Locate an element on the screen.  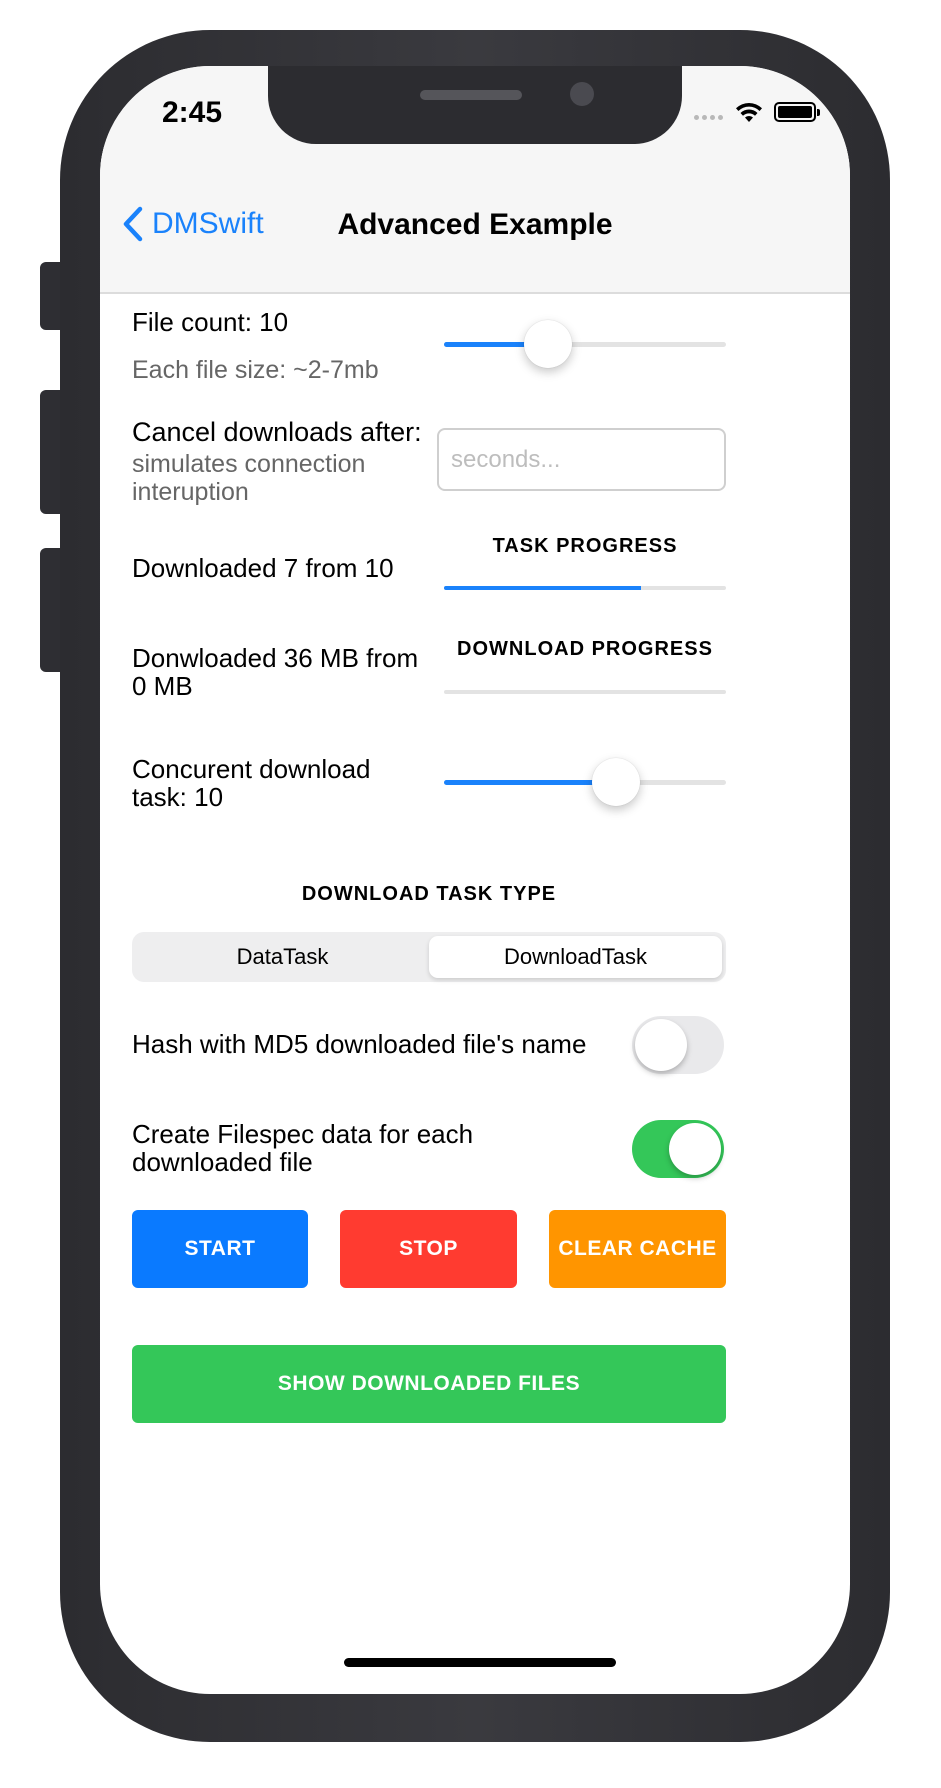
battery-icon is located at coordinates (797, 112).